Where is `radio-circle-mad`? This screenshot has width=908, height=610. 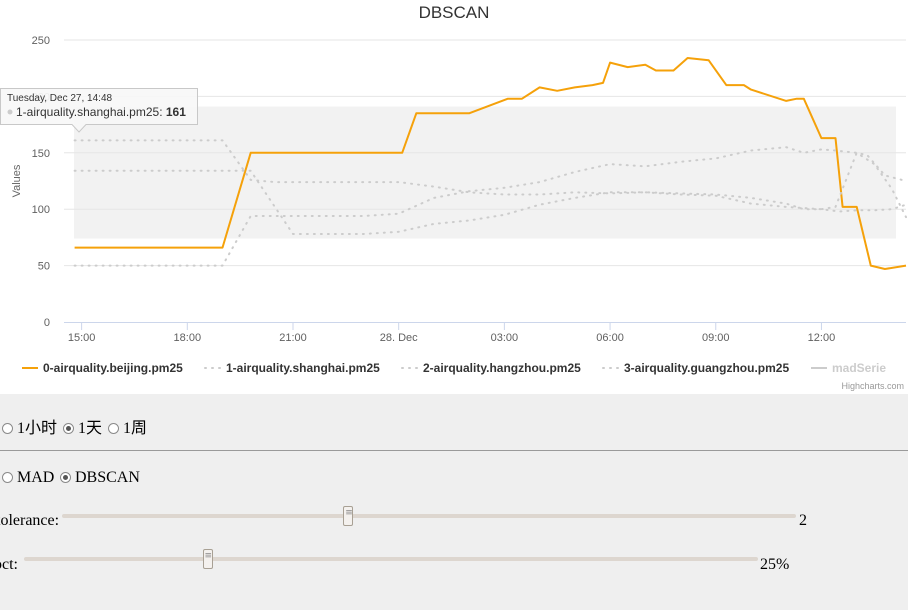
radio-circle-mad is located at coordinates (7, 477).